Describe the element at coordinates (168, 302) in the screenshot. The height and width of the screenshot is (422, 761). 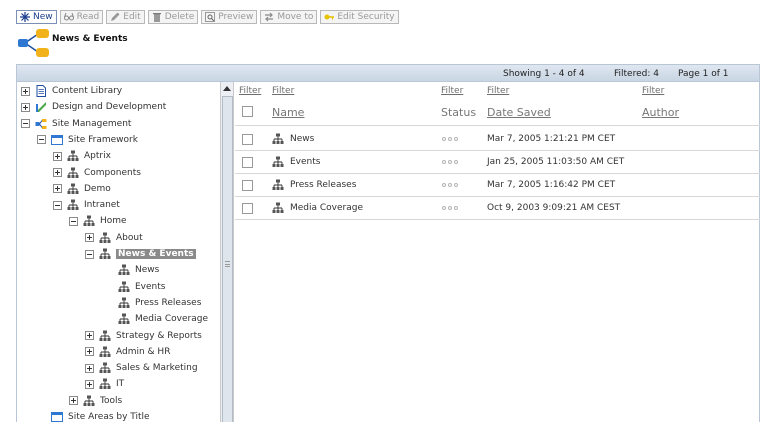
I see `tree-item-label: Press Releases` at that location.